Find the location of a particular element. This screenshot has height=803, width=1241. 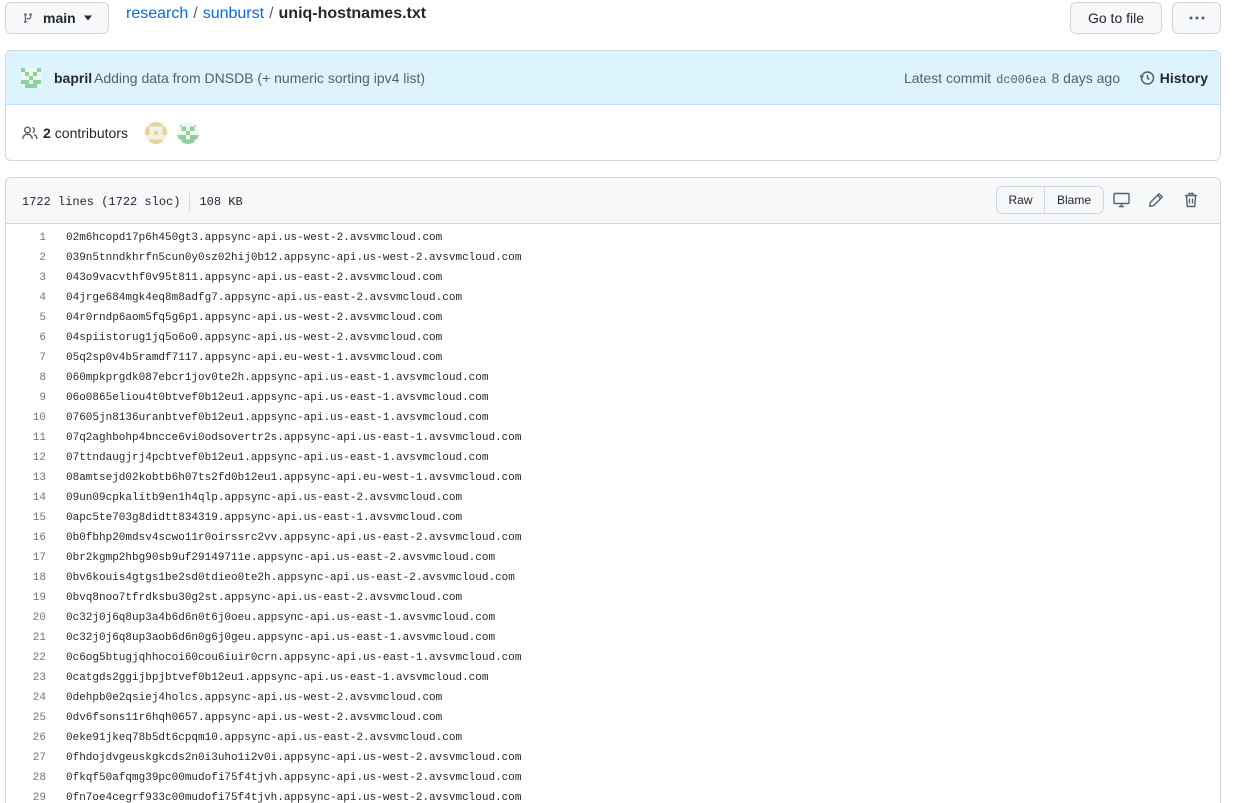

file-header: 1722 lines (1722 sloc) 108 KB Raw Blame is located at coordinates (613, 201).